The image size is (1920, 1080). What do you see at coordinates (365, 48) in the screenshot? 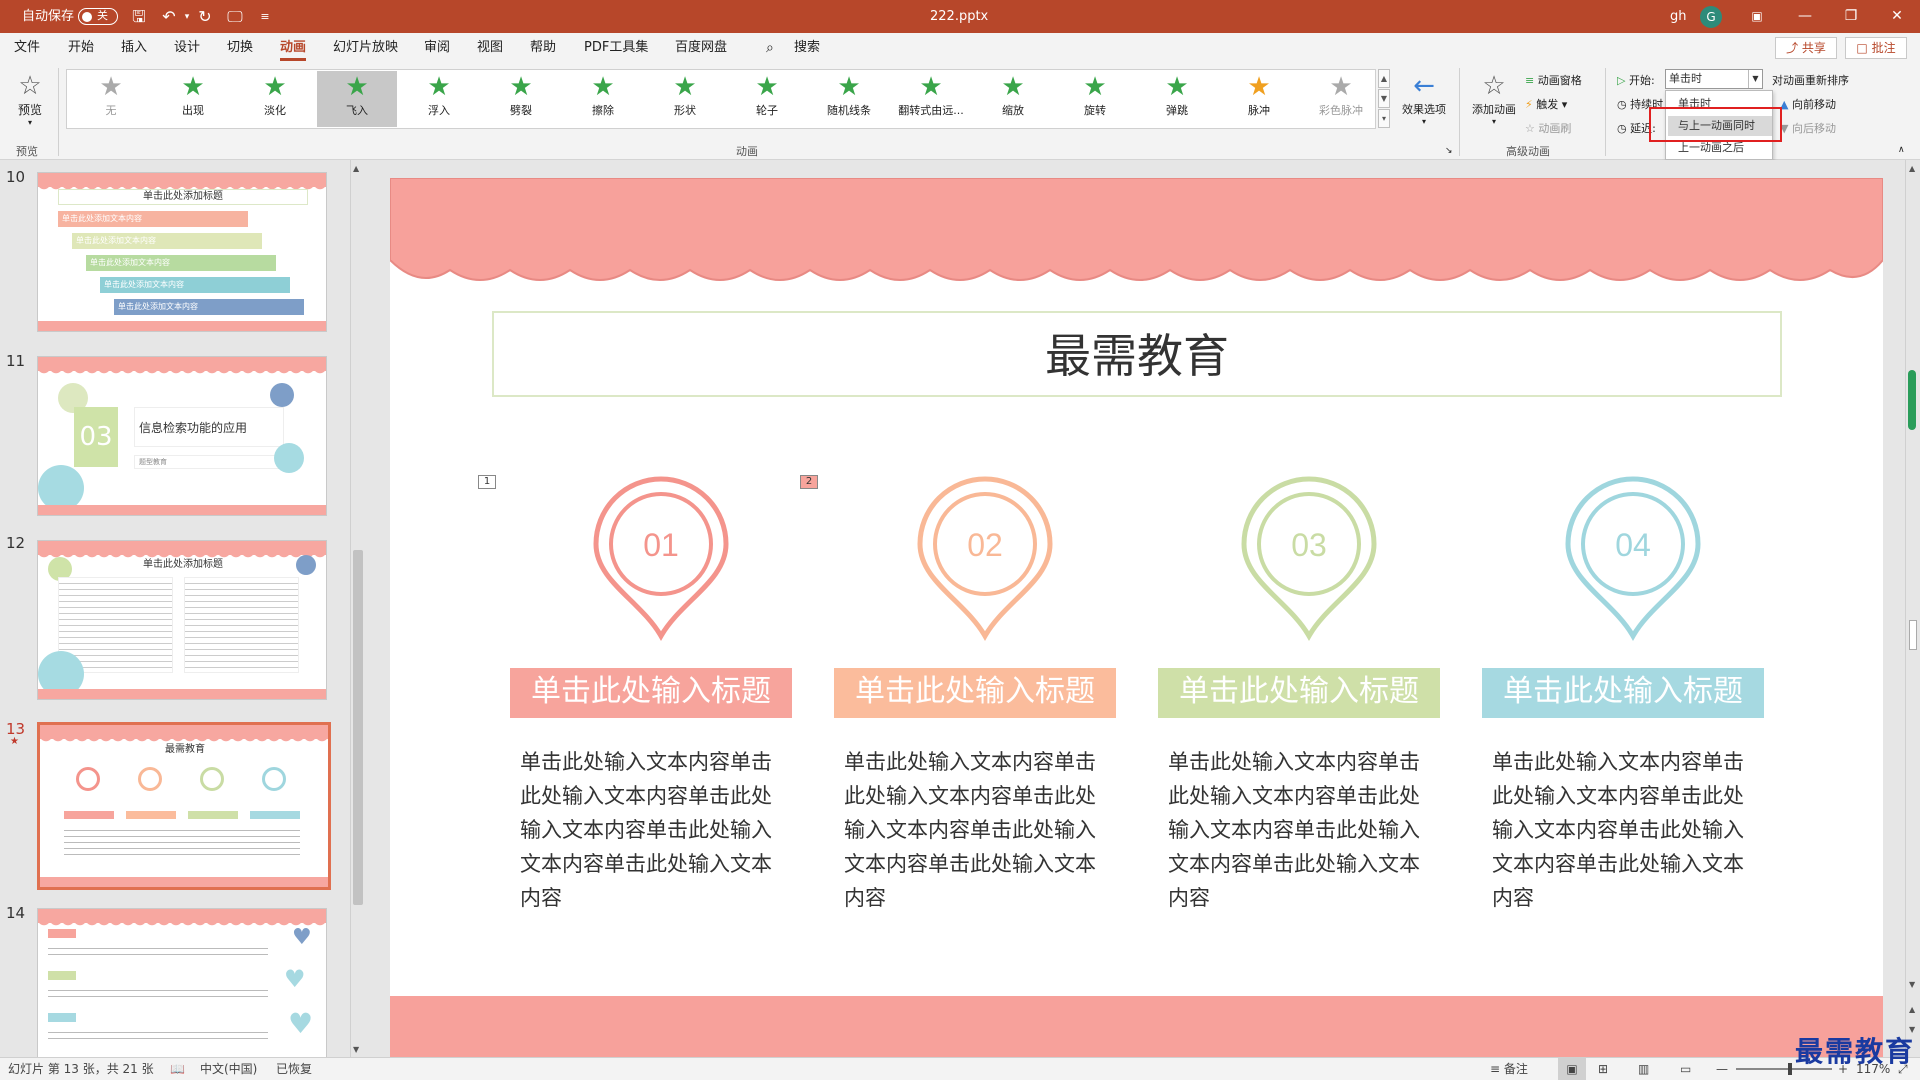
I see `menu-slideshow: 幻灯片放映` at bounding box center [365, 48].